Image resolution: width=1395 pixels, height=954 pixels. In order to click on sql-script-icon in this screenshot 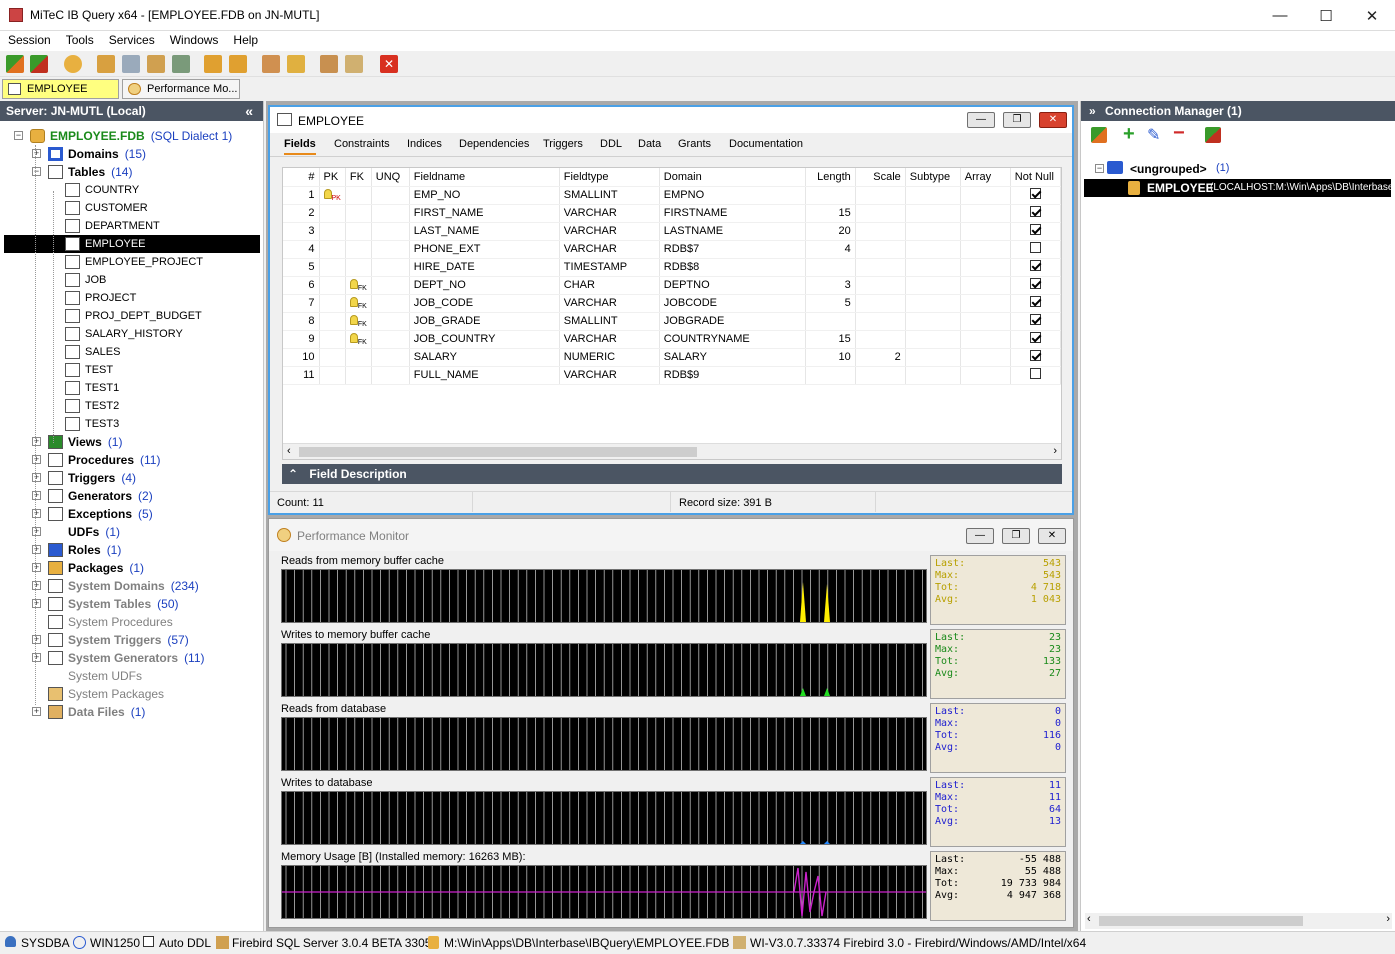, I will do `click(131, 64)`.